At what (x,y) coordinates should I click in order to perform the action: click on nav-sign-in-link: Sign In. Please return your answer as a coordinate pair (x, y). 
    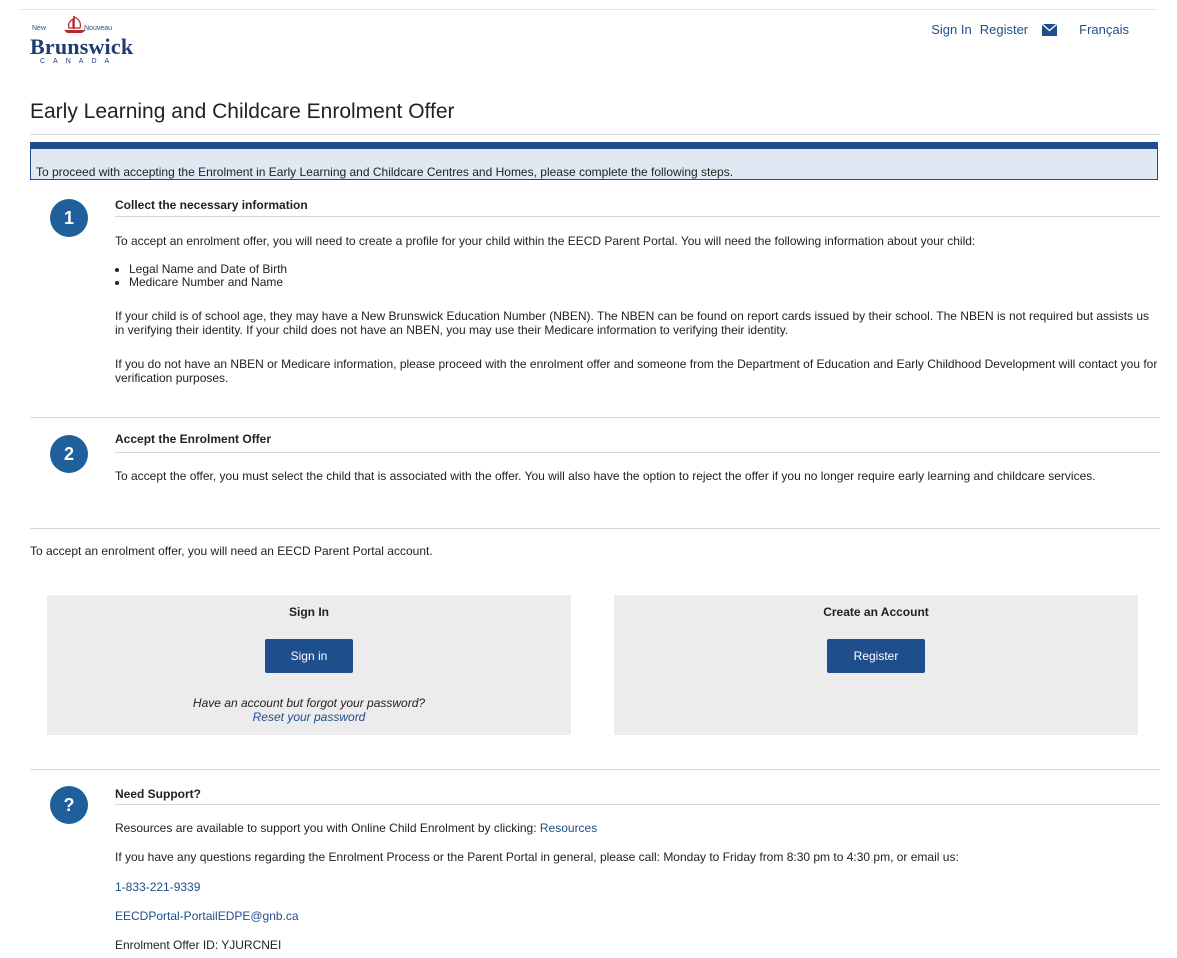
    Looking at the image, I should click on (951, 29).